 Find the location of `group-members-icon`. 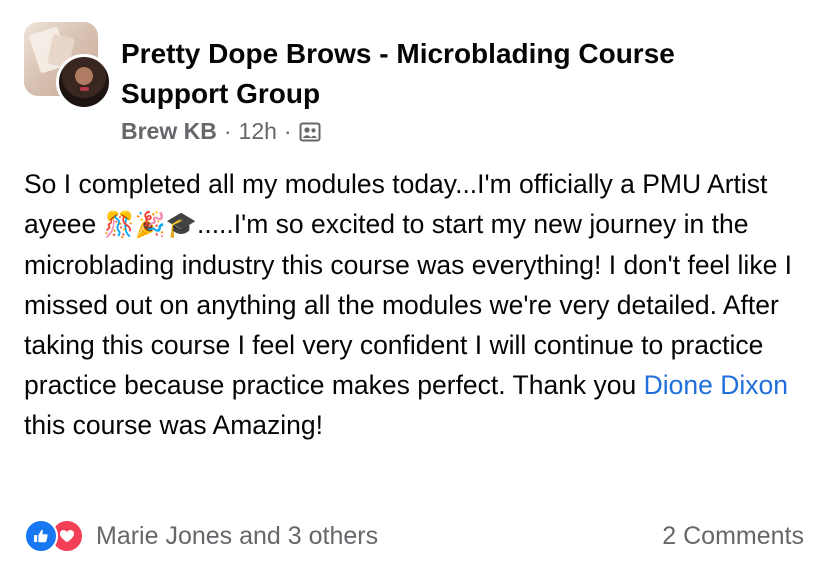

group-members-icon is located at coordinates (310, 132).